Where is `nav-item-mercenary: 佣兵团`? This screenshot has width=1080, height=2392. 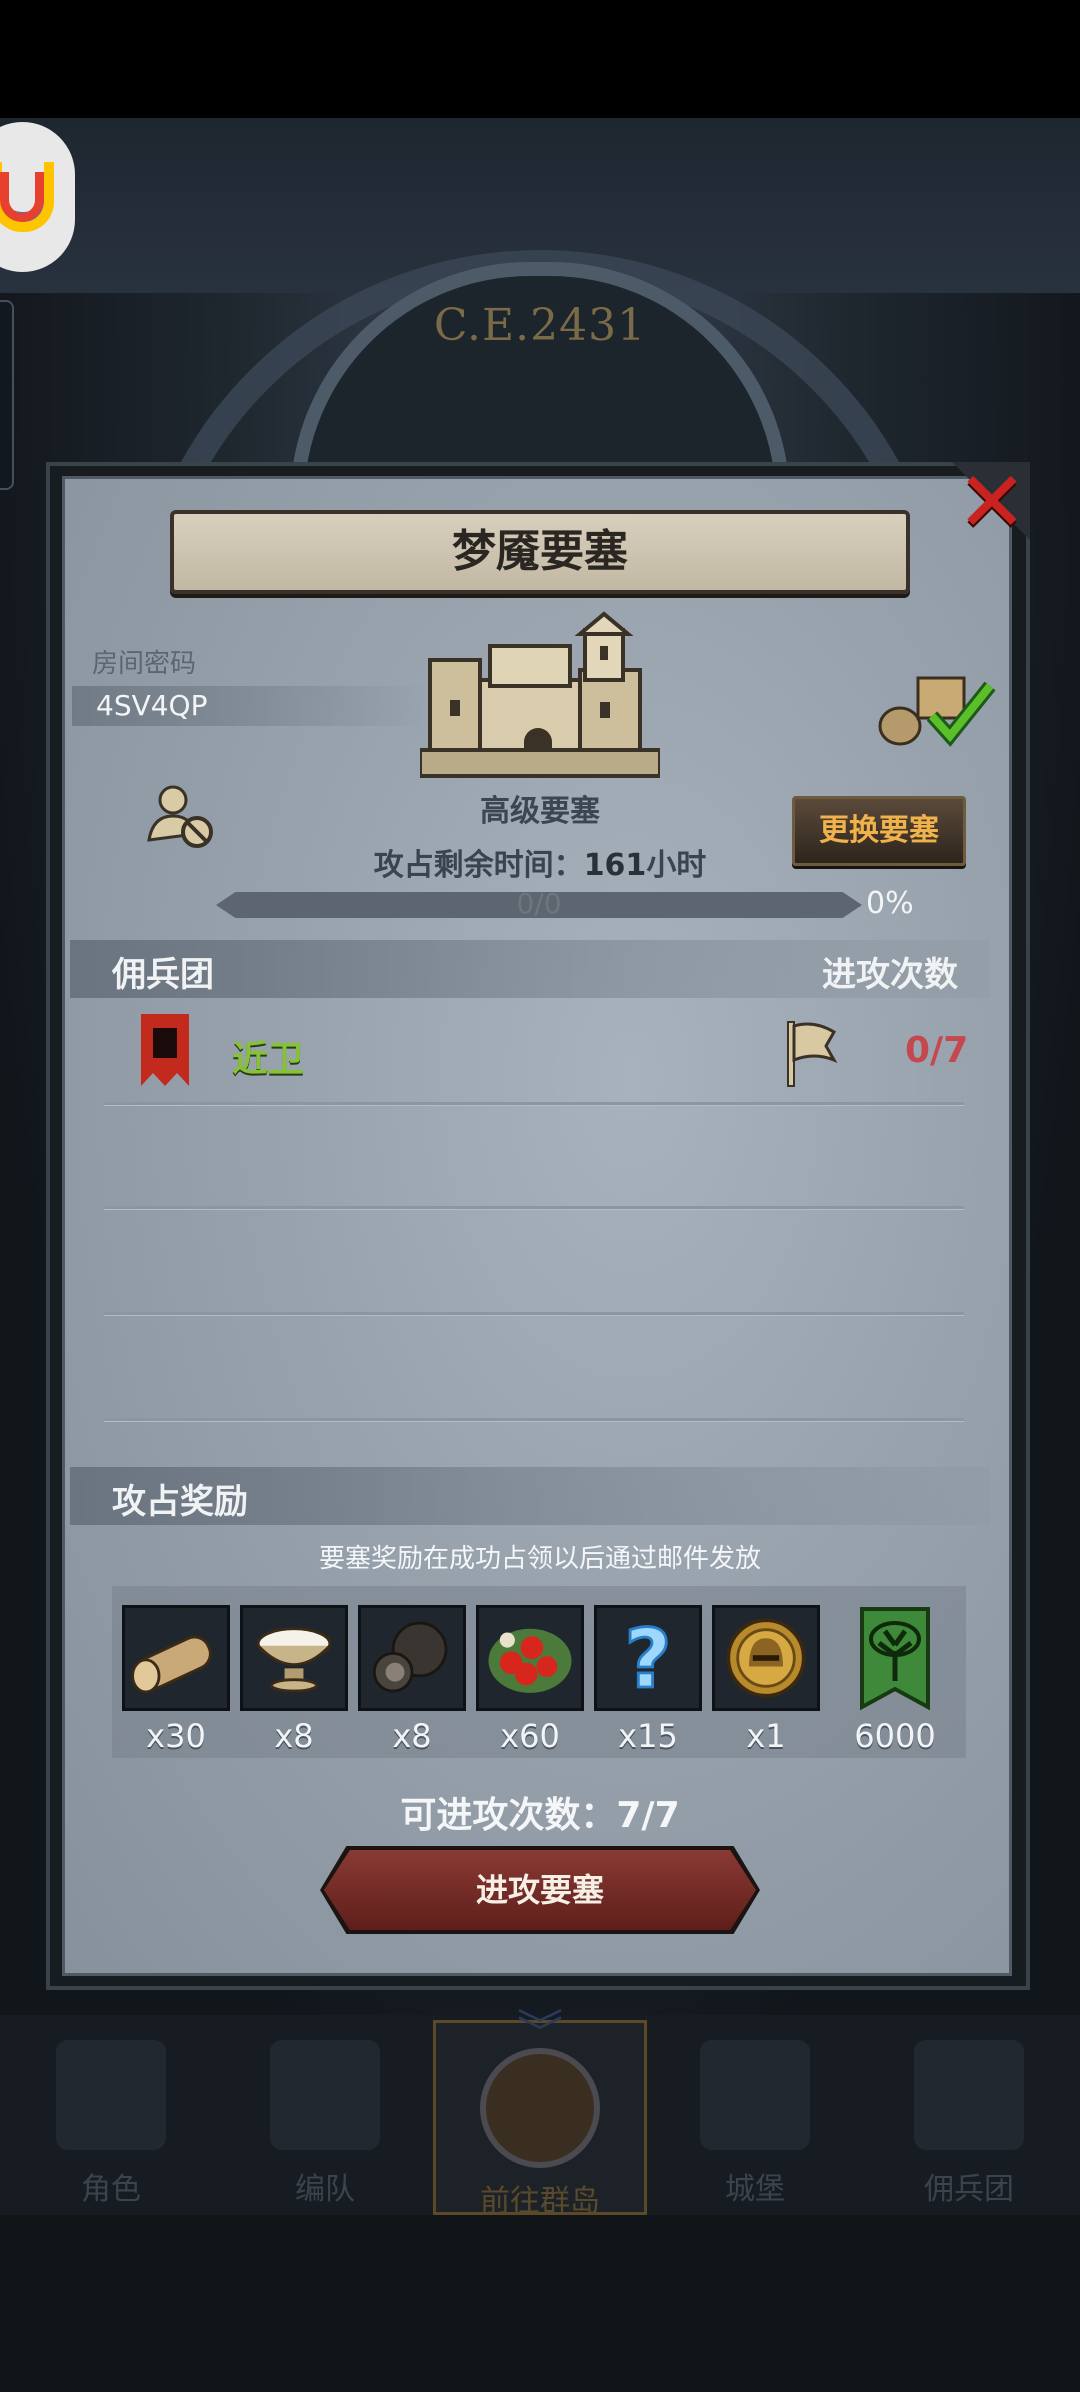 nav-item-mercenary: 佣兵团 is located at coordinates (969, 2120).